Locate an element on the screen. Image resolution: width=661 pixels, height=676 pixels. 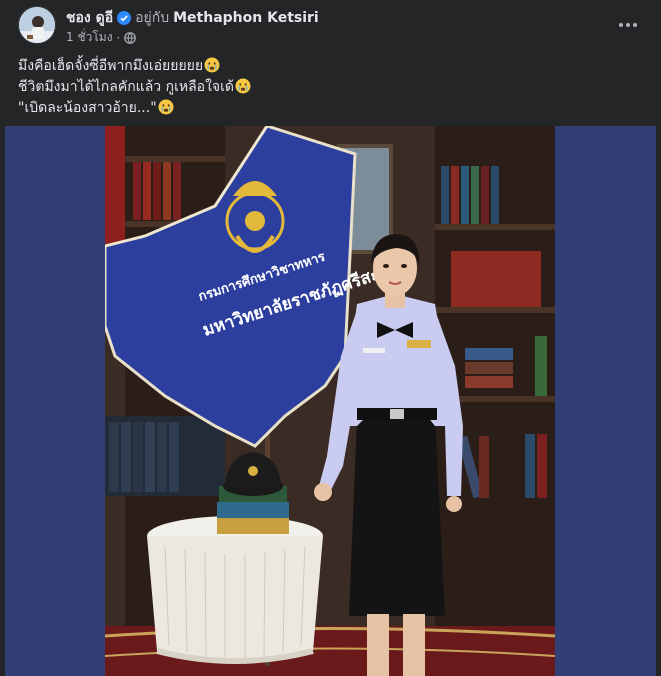
more-options-button is located at coordinates (628, 25).